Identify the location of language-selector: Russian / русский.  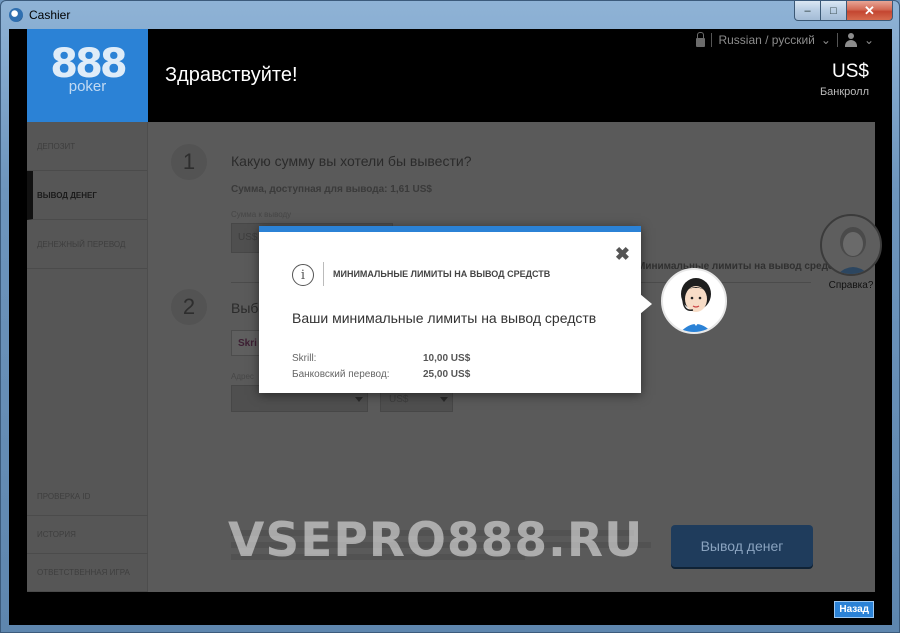
(766, 40).